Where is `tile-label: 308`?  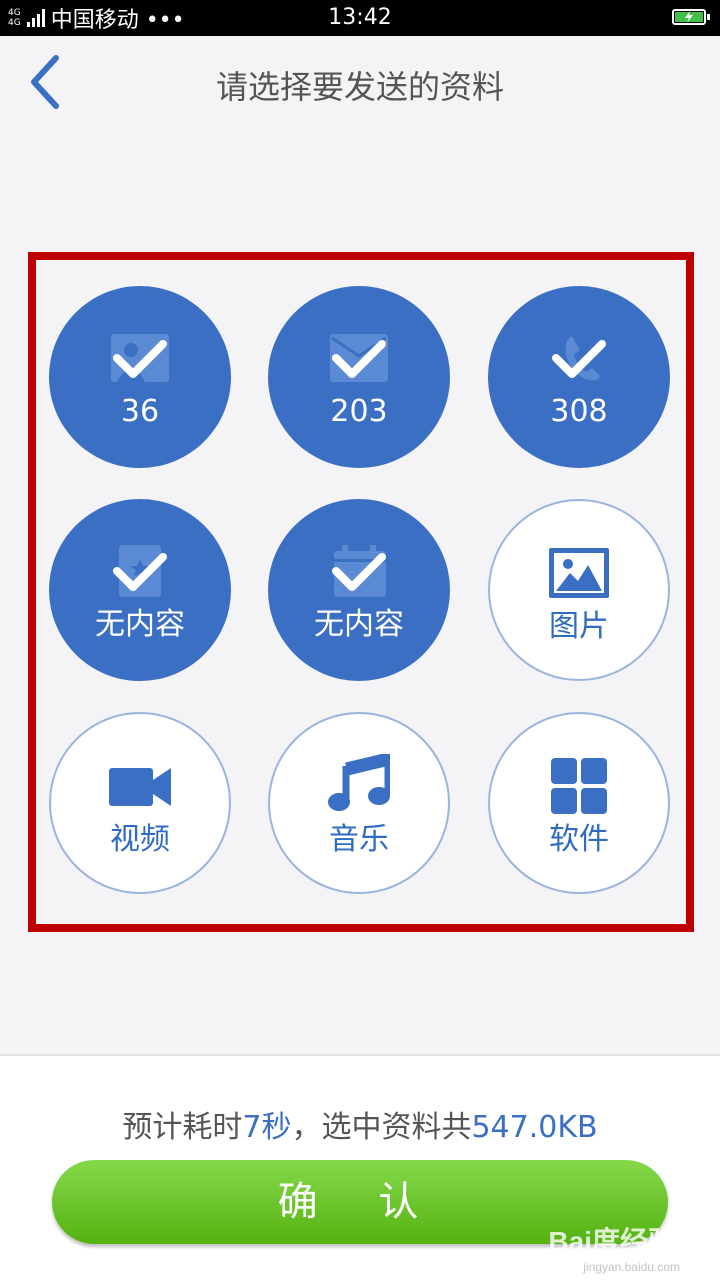
tile-label: 308 is located at coordinates (579, 411).